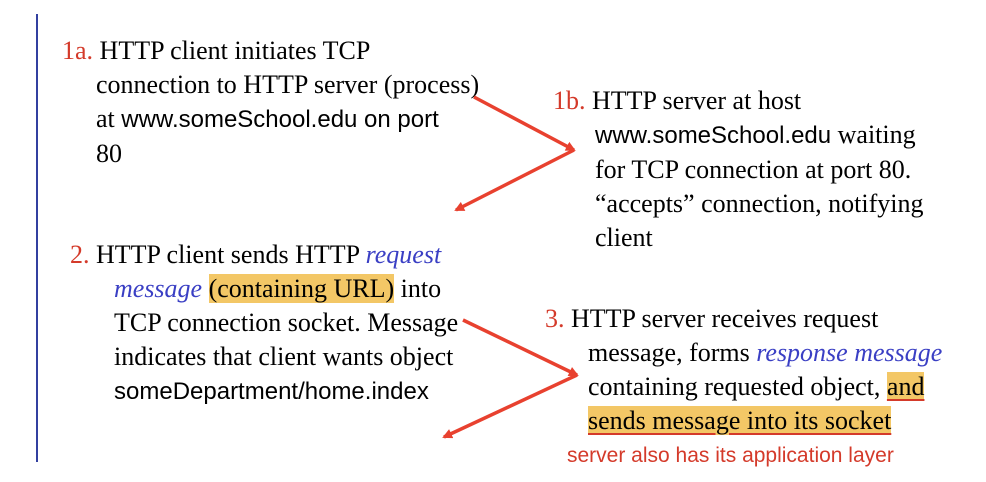  I want to click on arrows-layer, so click(510, 267).